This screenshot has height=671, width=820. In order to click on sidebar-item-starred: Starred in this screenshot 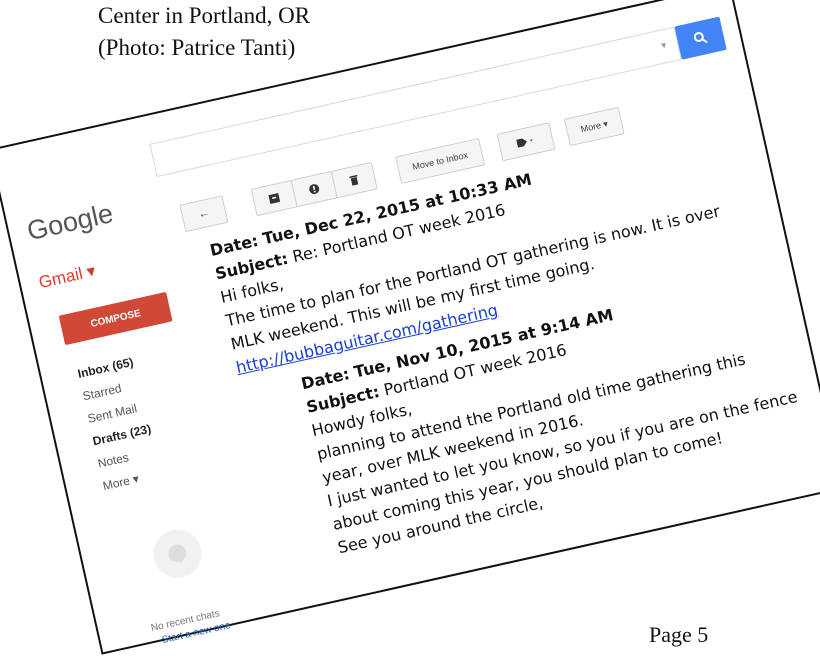, I will do `click(101, 392)`.